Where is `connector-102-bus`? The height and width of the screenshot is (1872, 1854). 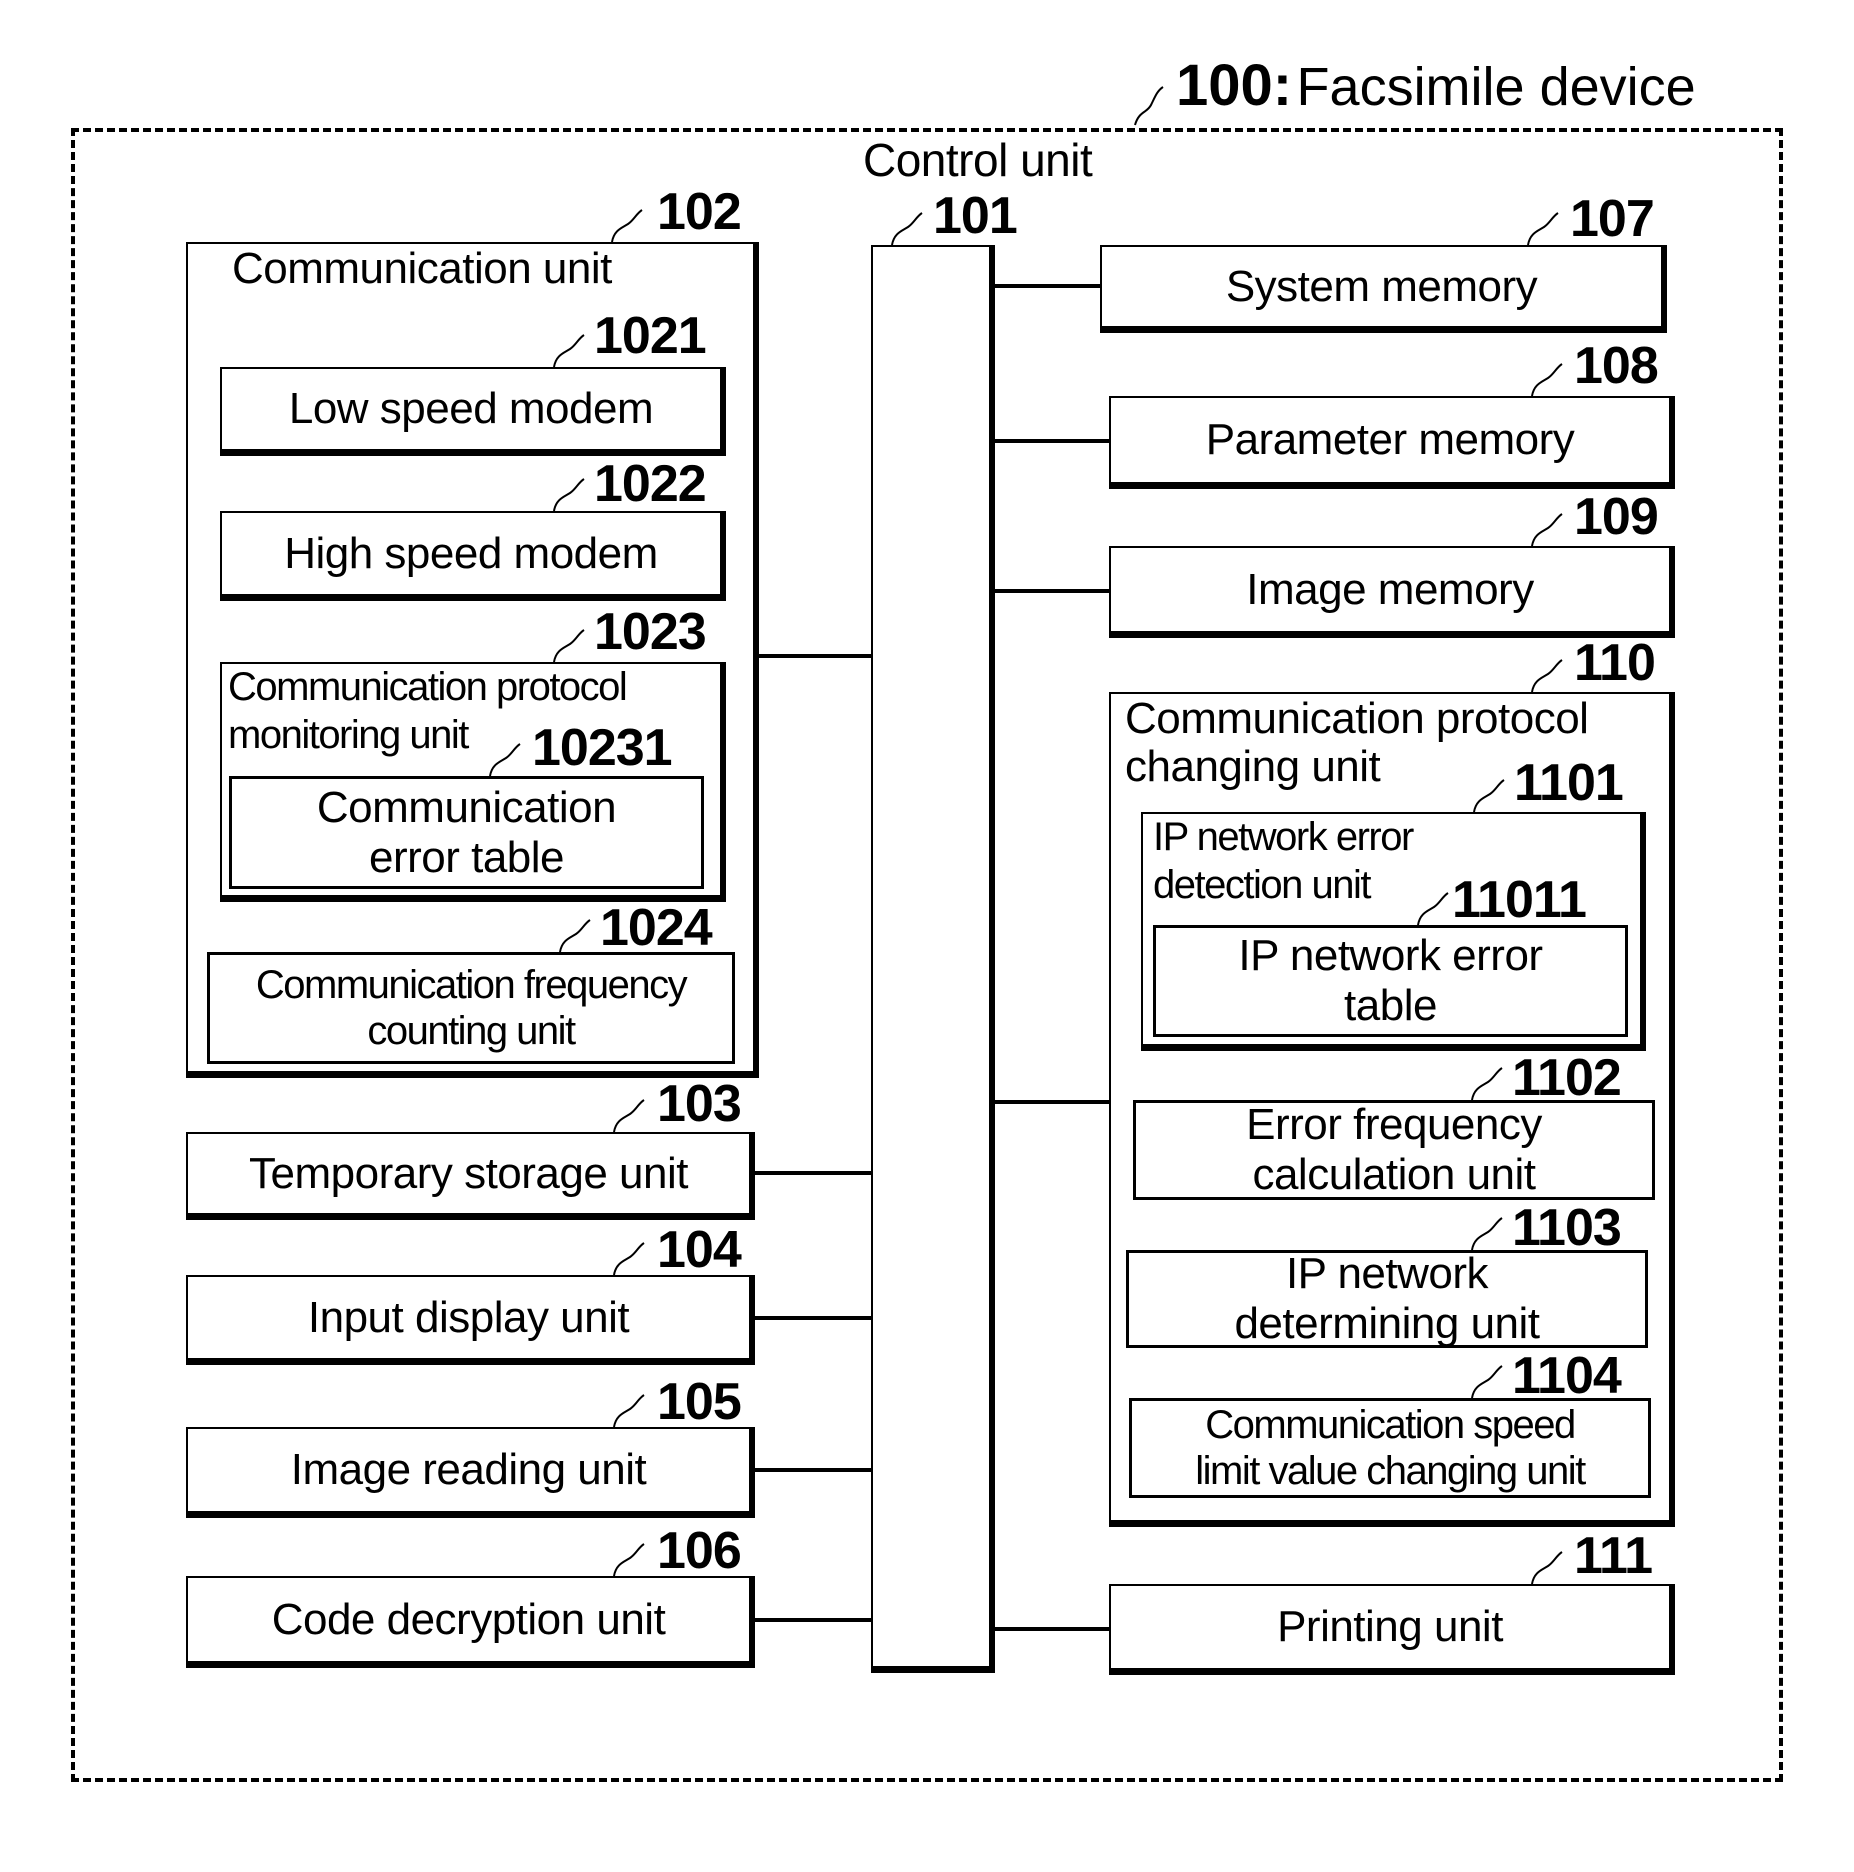 connector-102-bus is located at coordinates (815, 656).